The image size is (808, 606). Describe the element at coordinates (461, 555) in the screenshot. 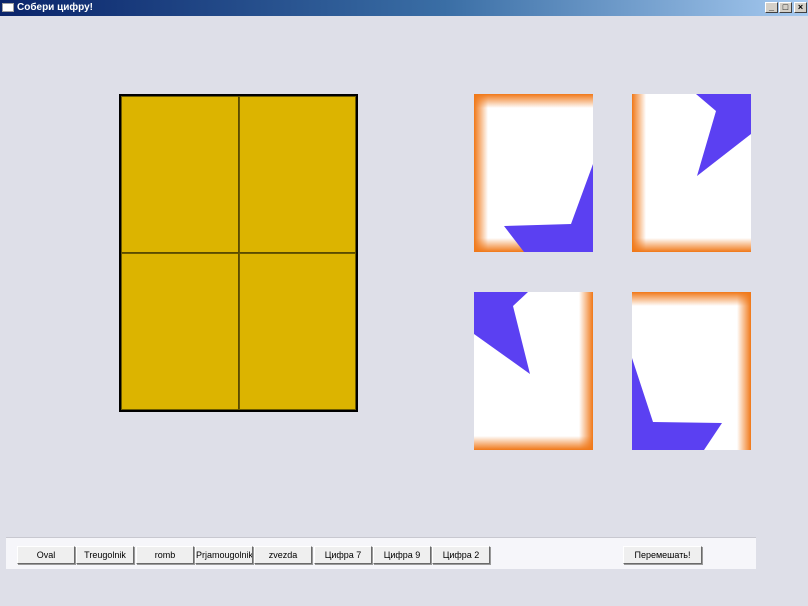

I see `cifra-2-button: Цифра 2` at that location.